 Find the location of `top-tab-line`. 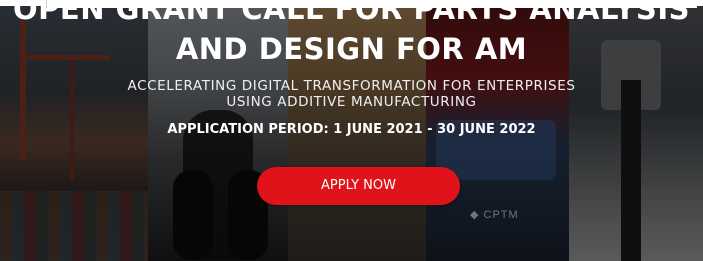

top-tab-line is located at coordinates (371, 4).